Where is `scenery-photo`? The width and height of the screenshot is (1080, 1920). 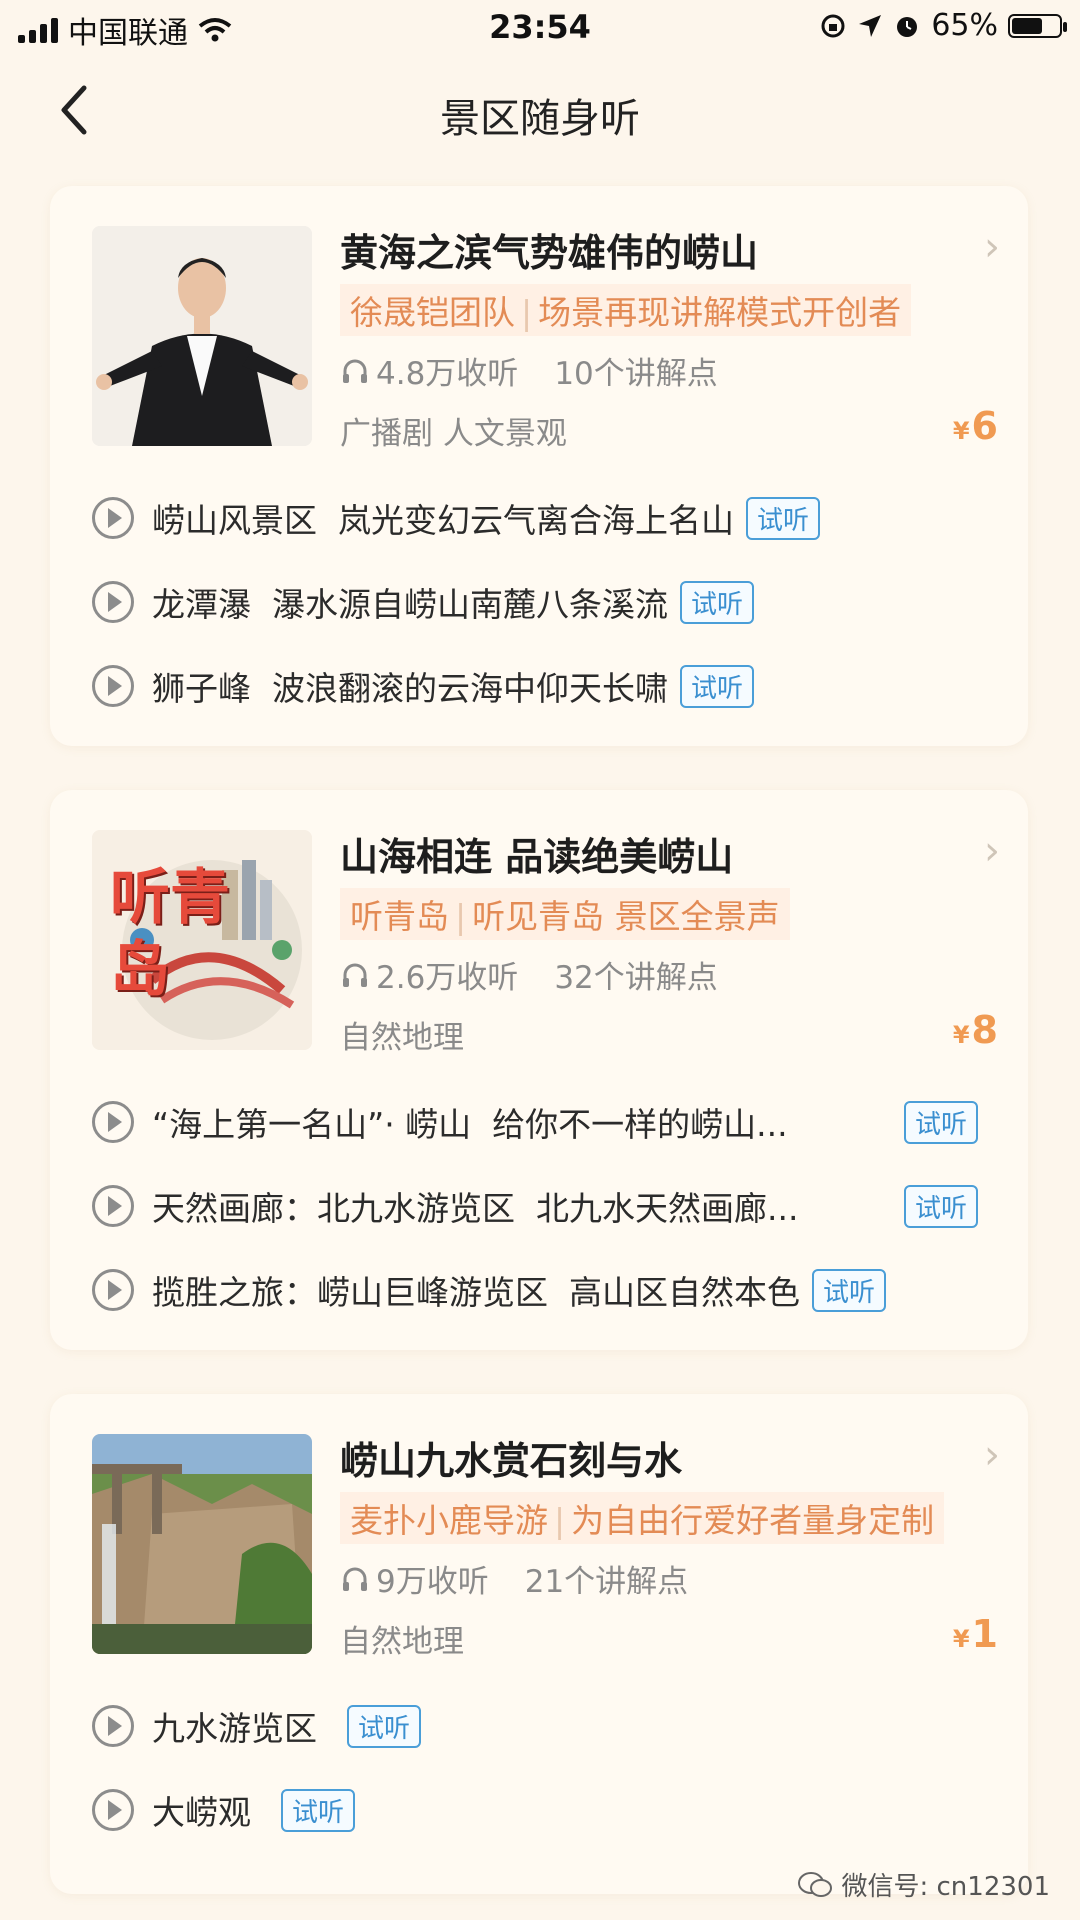
scenery-photo is located at coordinates (202, 1544).